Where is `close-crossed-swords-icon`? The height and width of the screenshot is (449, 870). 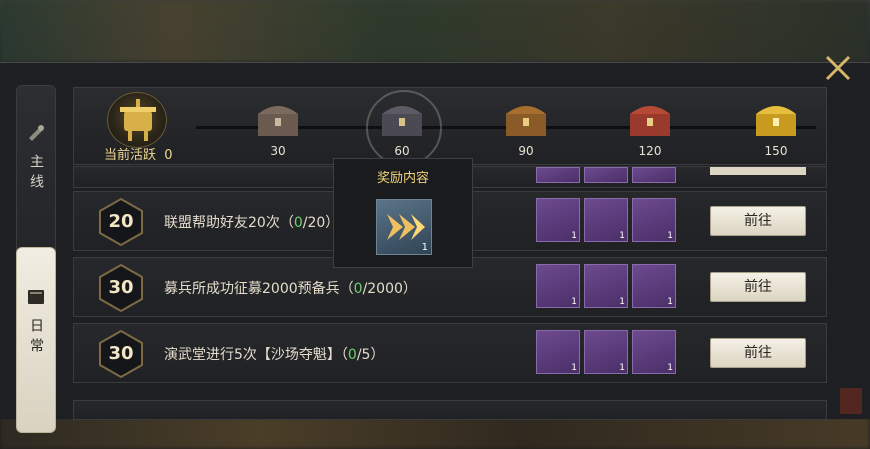
close-crossed-swords-icon is located at coordinates (838, 68).